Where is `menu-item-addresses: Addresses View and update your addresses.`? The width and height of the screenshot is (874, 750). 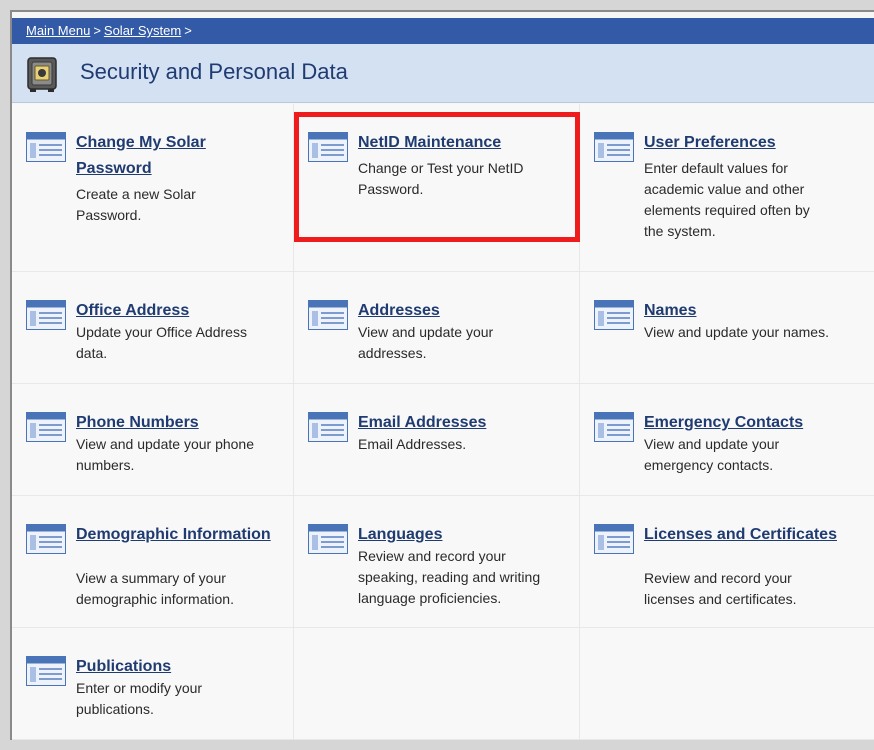
menu-item-addresses: Addresses View and update your addresses. is located at coordinates (437, 328).